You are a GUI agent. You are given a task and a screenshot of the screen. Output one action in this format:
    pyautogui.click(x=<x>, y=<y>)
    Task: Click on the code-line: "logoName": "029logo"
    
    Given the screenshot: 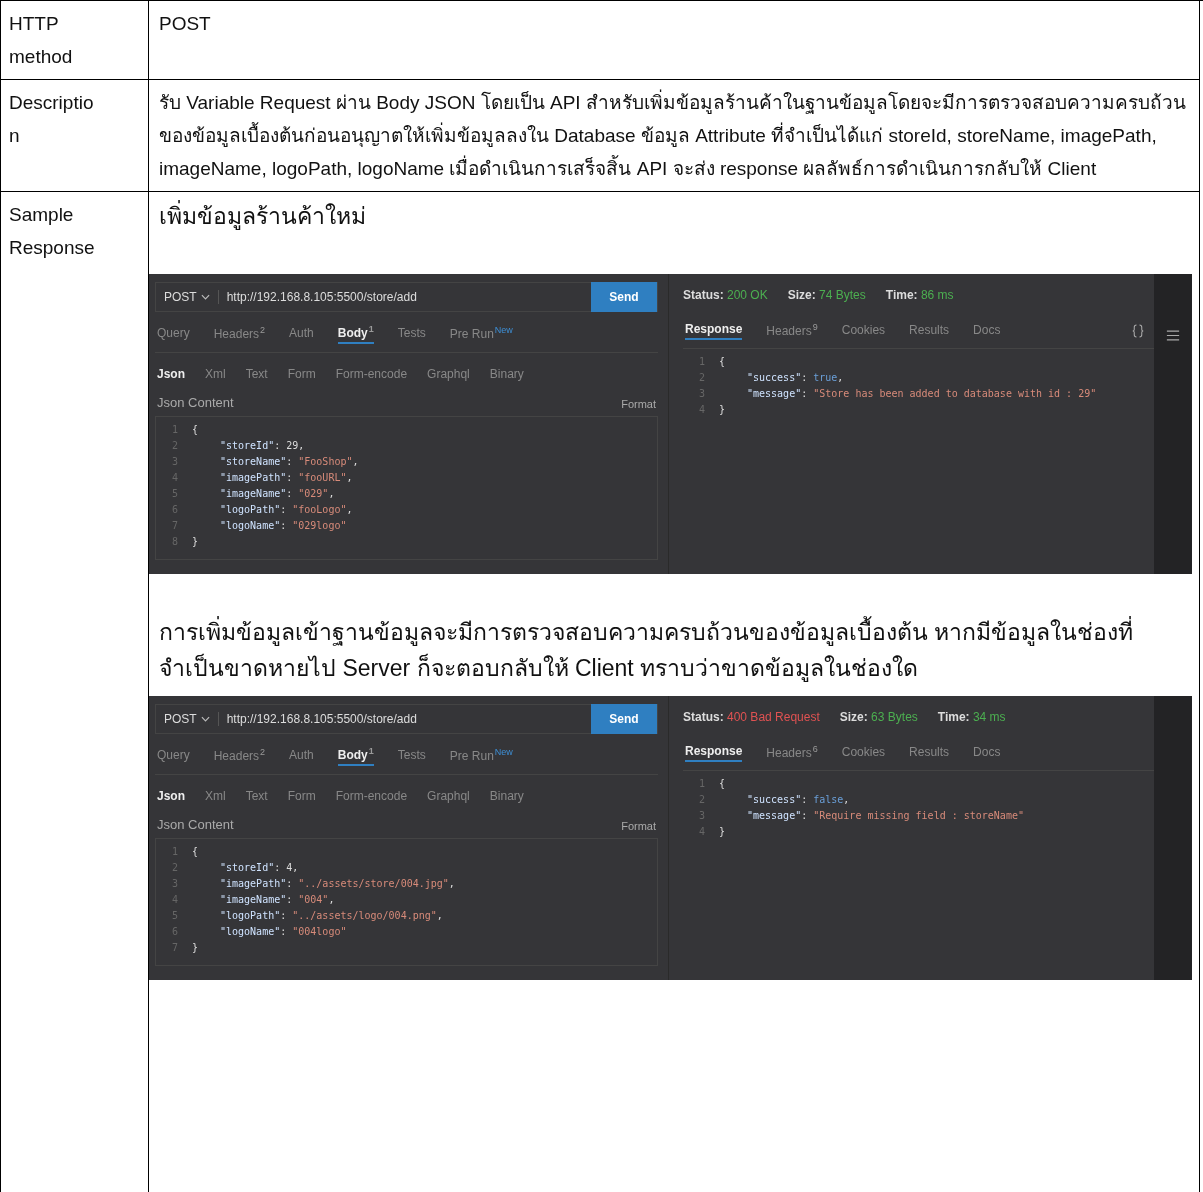 What is the action you would take?
    pyautogui.click(x=283, y=525)
    